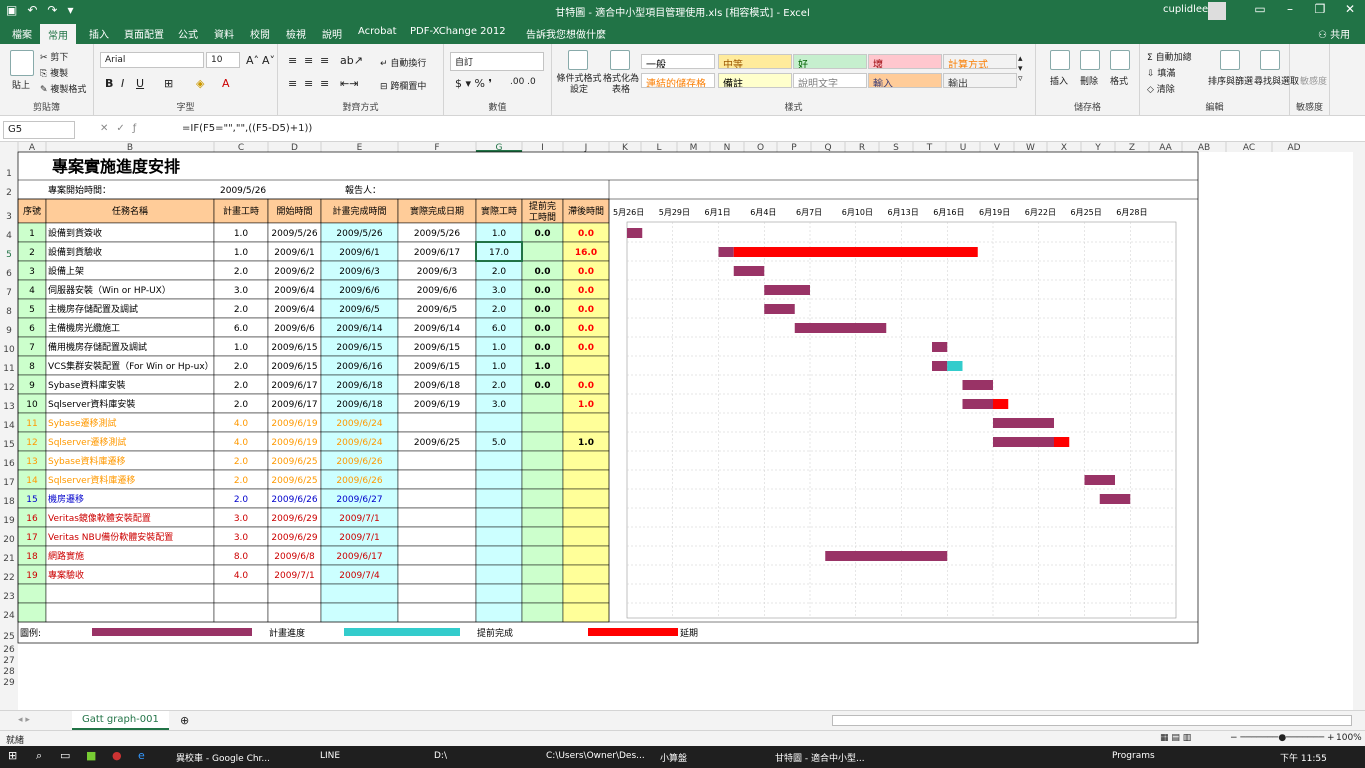 Image resolution: width=1365 pixels, height=768 pixels. I want to click on app-icon: ●, so click(117, 755).